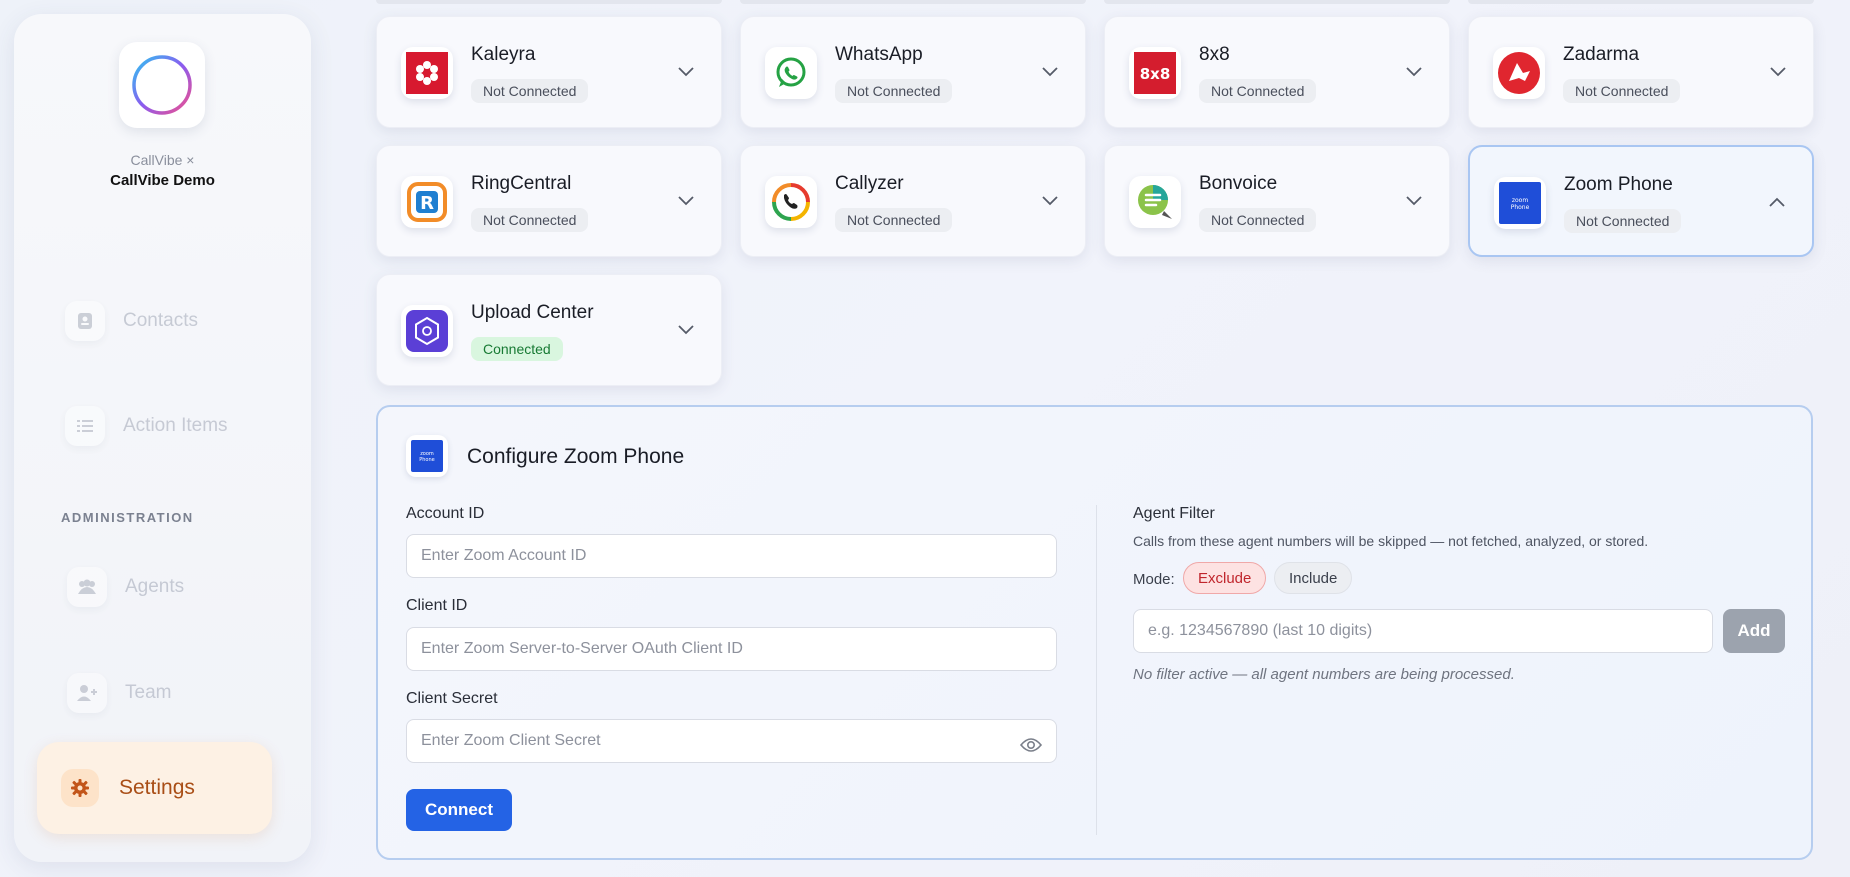 Image resolution: width=1850 pixels, height=877 pixels. I want to click on agent-filter-title: Agent Filter, so click(1174, 513).